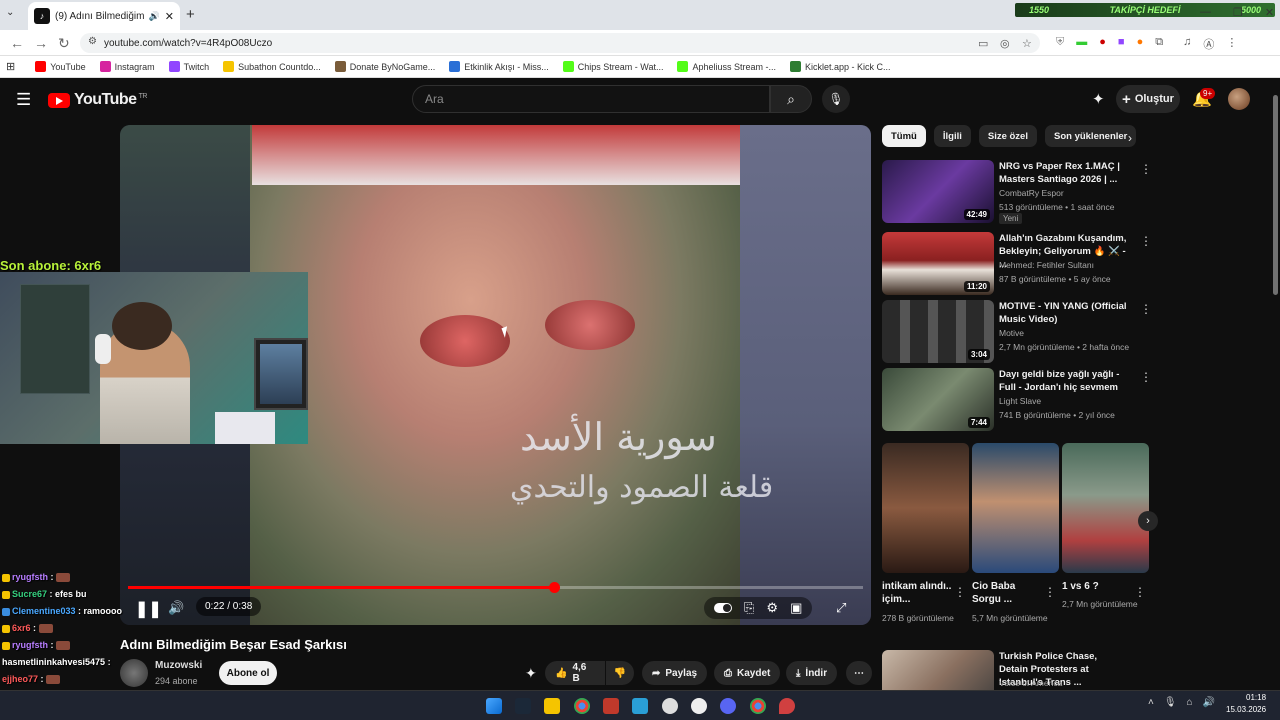  I want to click on share-button: ➦ Paylaş, so click(675, 673).